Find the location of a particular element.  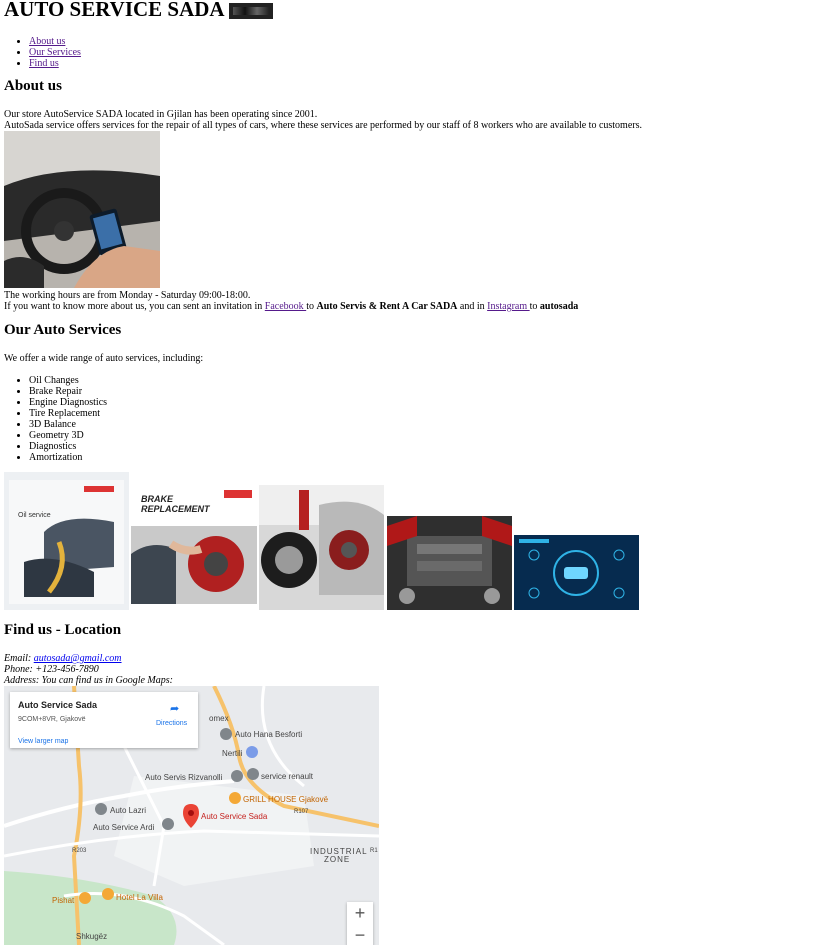

service-item: 3D Balance is located at coordinates (68, 424).